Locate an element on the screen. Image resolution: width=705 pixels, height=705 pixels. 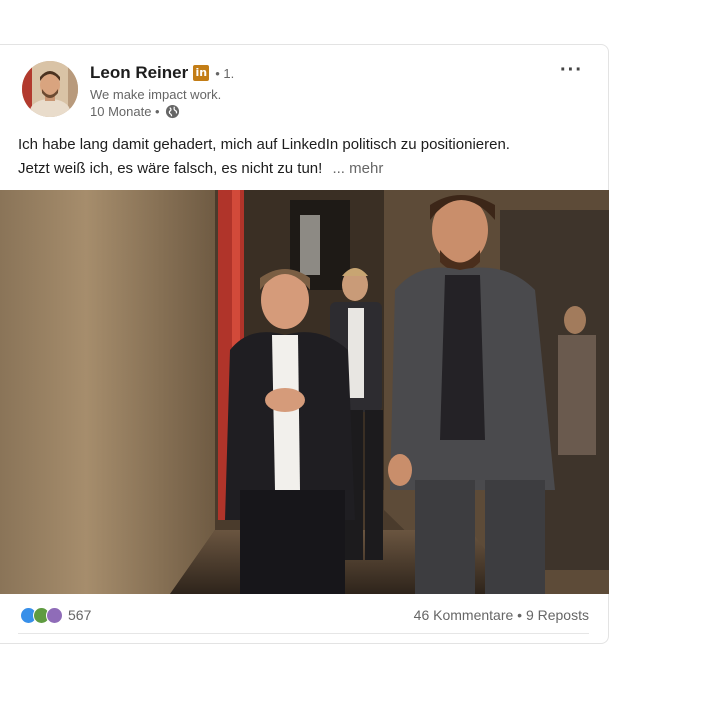
linkedin-premium-icon: in is located at coordinates (201, 73).